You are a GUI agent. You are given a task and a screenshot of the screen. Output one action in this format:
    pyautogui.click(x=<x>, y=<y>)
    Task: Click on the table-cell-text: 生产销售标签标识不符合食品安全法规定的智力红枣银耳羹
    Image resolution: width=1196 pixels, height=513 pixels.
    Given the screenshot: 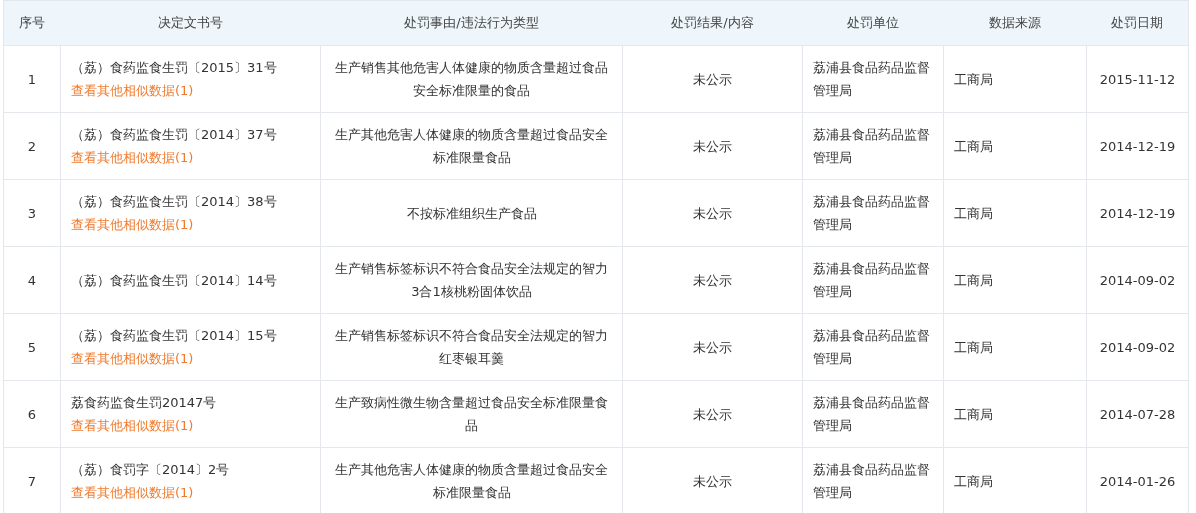 What is the action you would take?
    pyautogui.click(x=471, y=347)
    